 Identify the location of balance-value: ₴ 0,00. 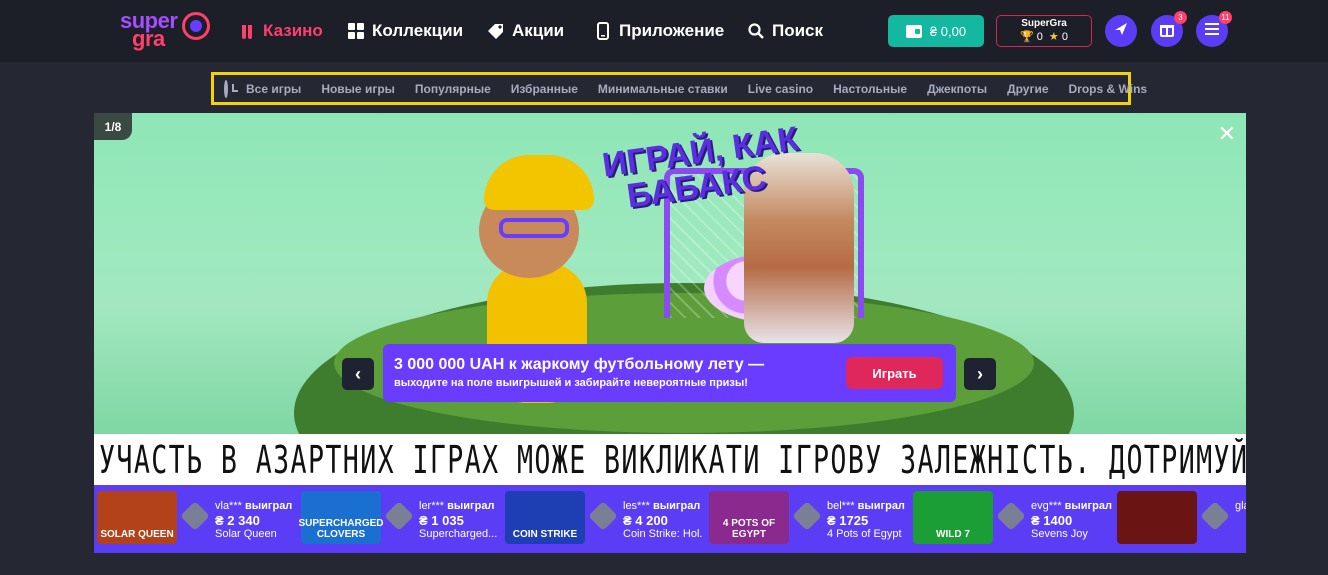
(948, 31).